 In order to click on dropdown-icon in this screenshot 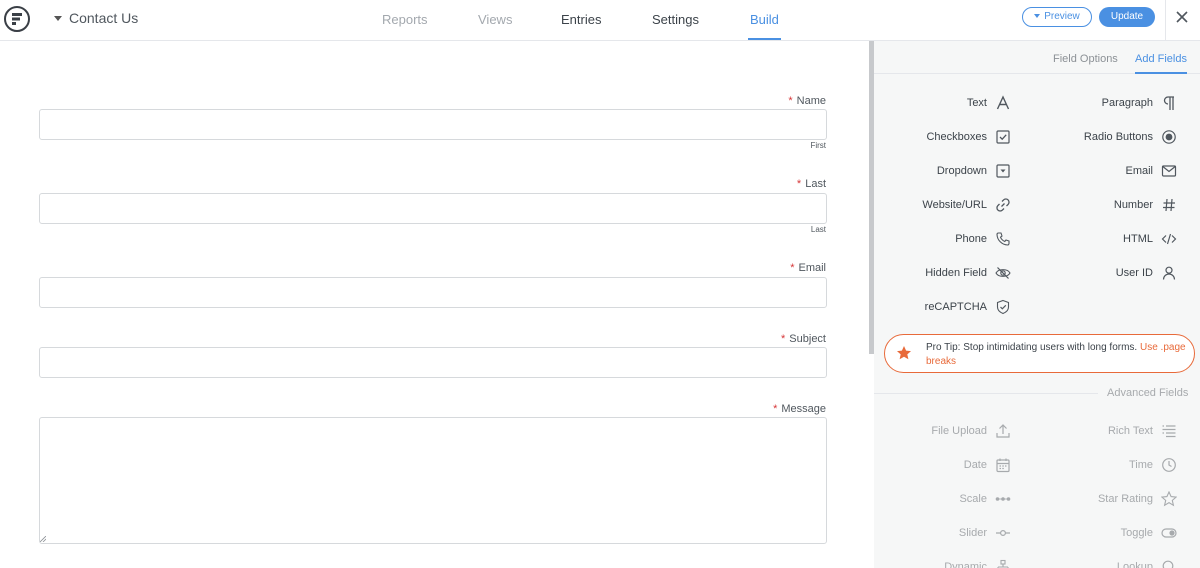, I will do `click(1003, 171)`.